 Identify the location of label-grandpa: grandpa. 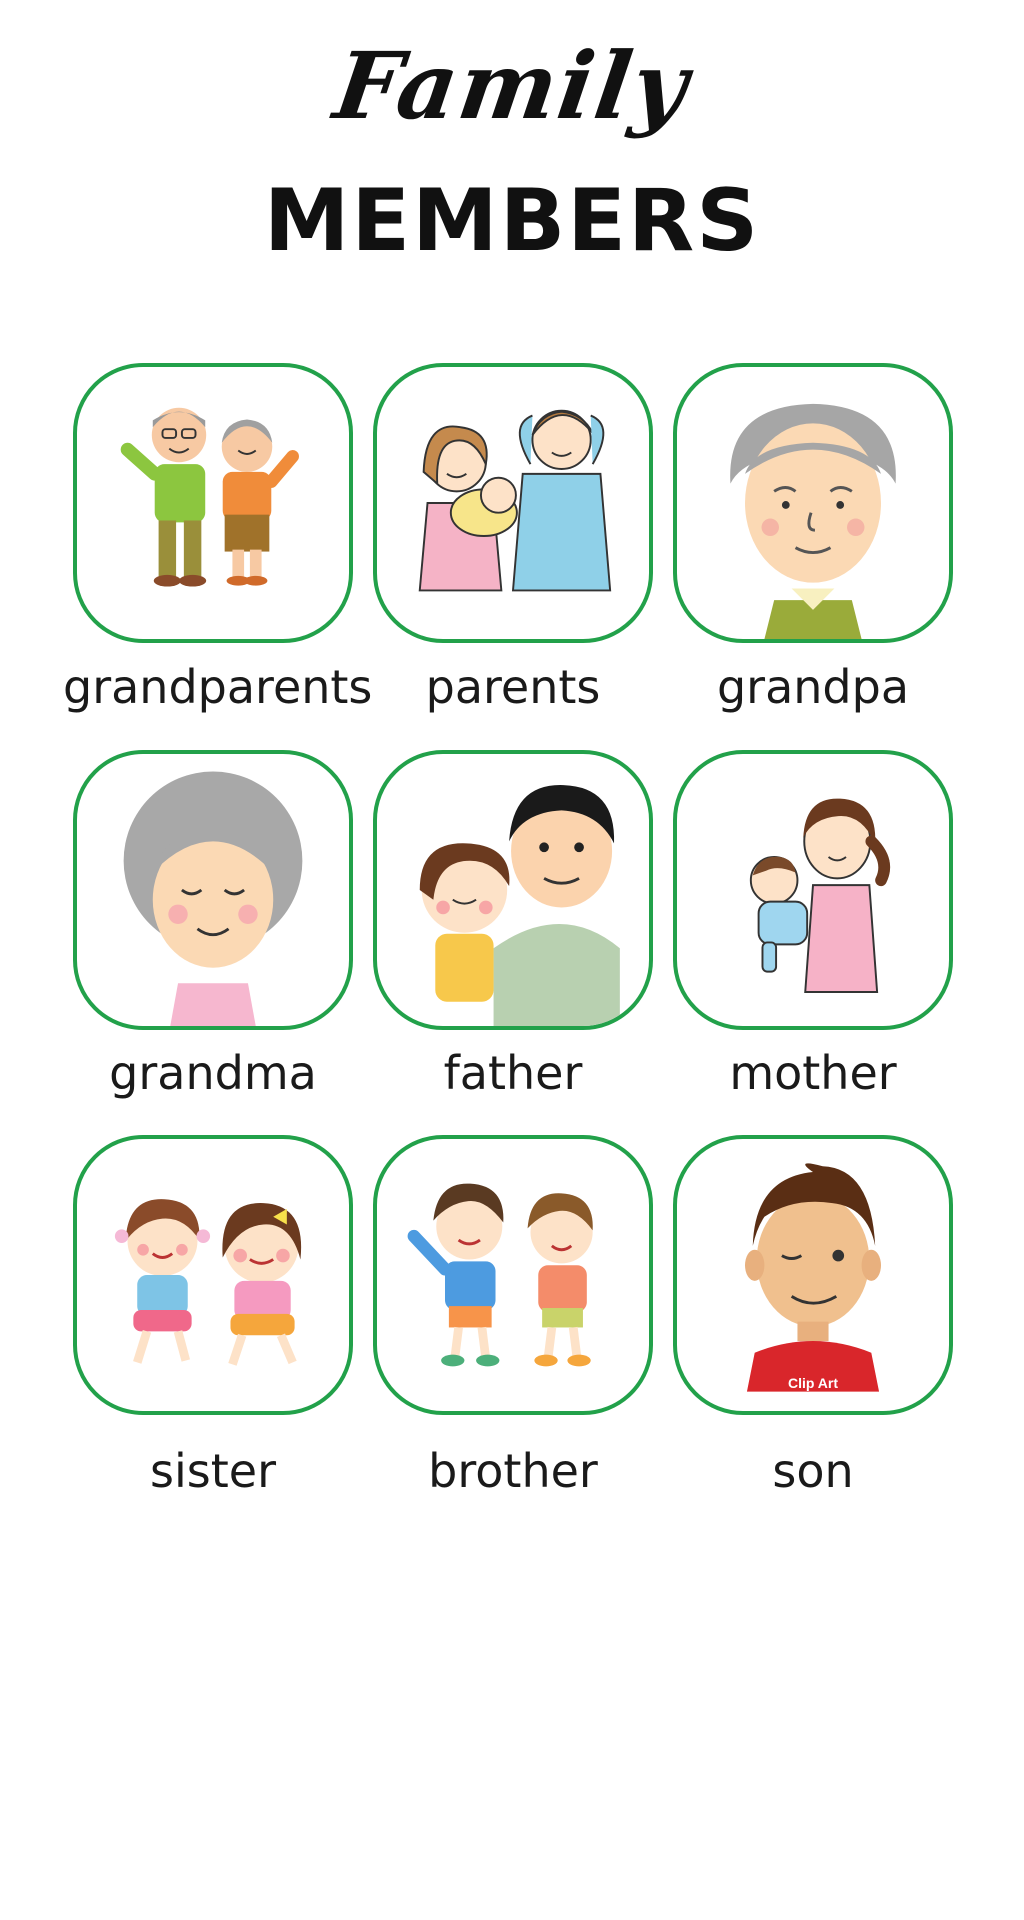
(813, 687).